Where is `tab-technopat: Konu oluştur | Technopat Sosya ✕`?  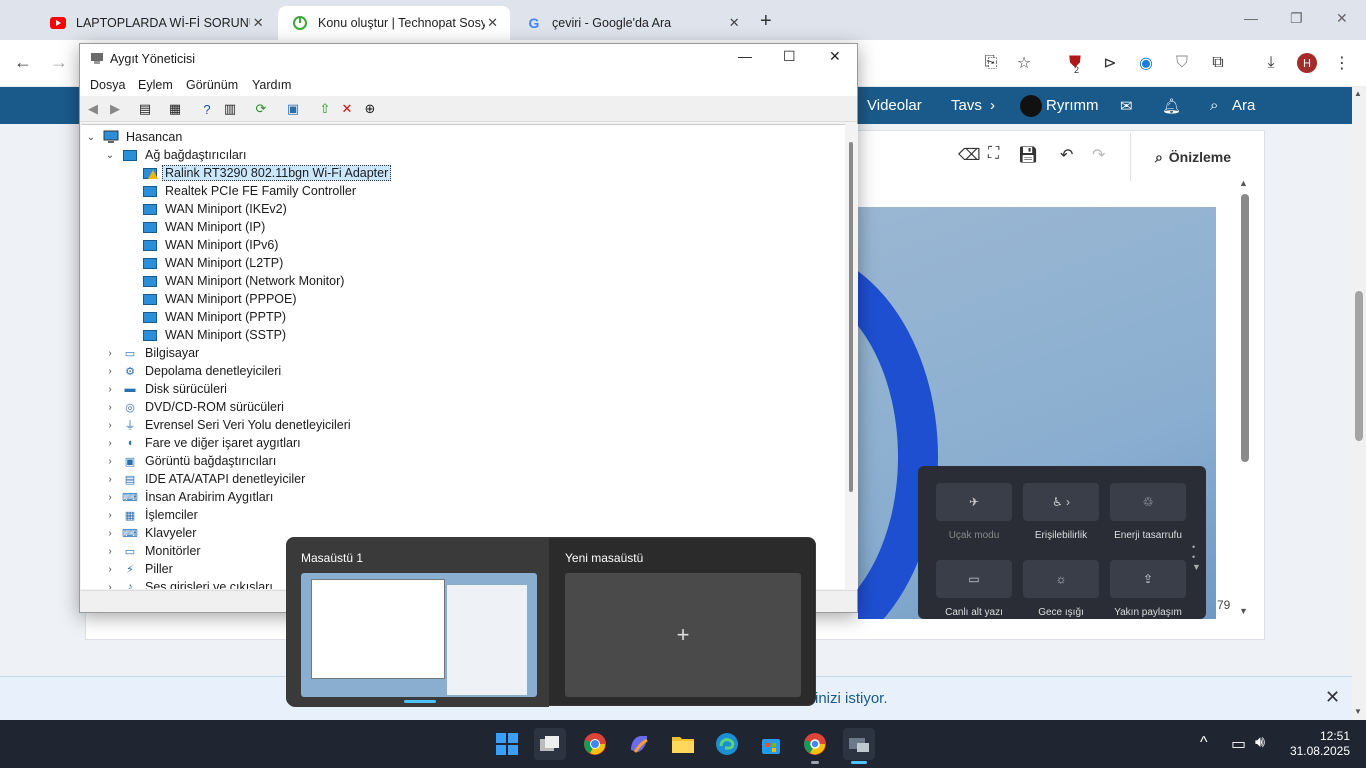 tab-technopat: Konu oluştur | Technopat Sosya ✕ is located at coordinates (394, 23).